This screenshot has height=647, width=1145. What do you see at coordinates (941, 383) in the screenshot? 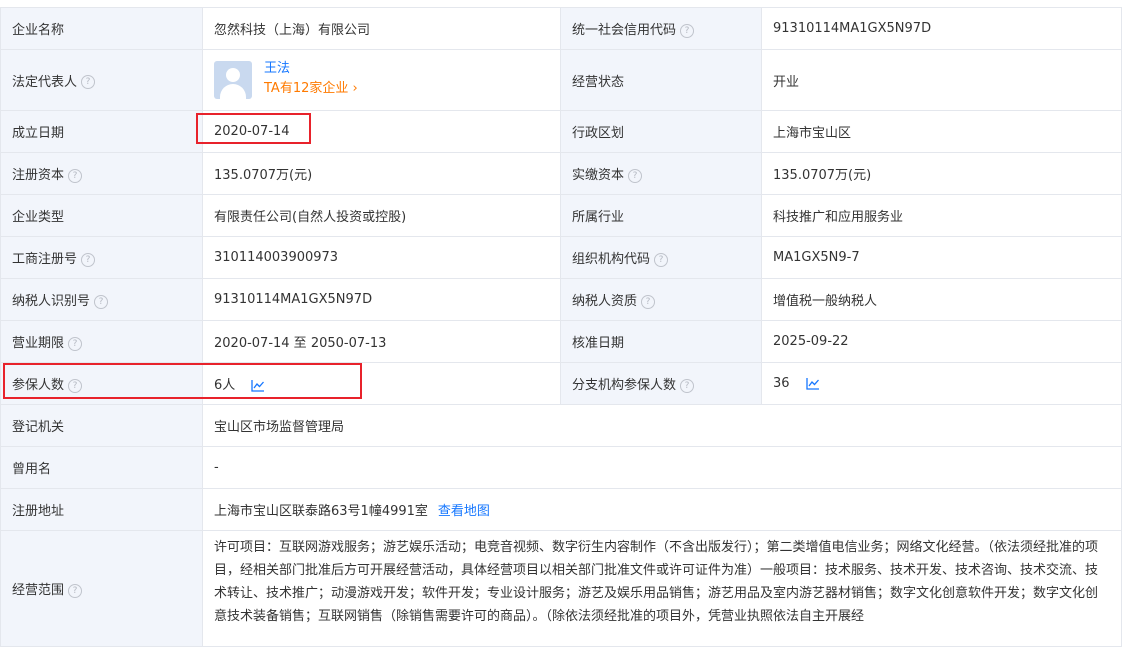
I see `value-branch-insured: 36` at bounding box center [941, 383].